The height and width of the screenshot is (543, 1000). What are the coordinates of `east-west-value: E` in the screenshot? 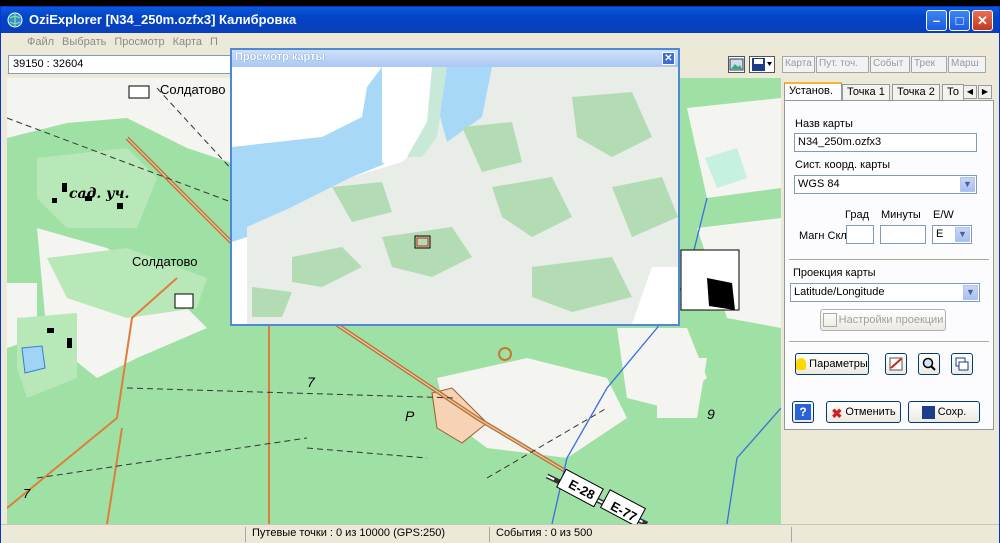 It's located at (940, 234).